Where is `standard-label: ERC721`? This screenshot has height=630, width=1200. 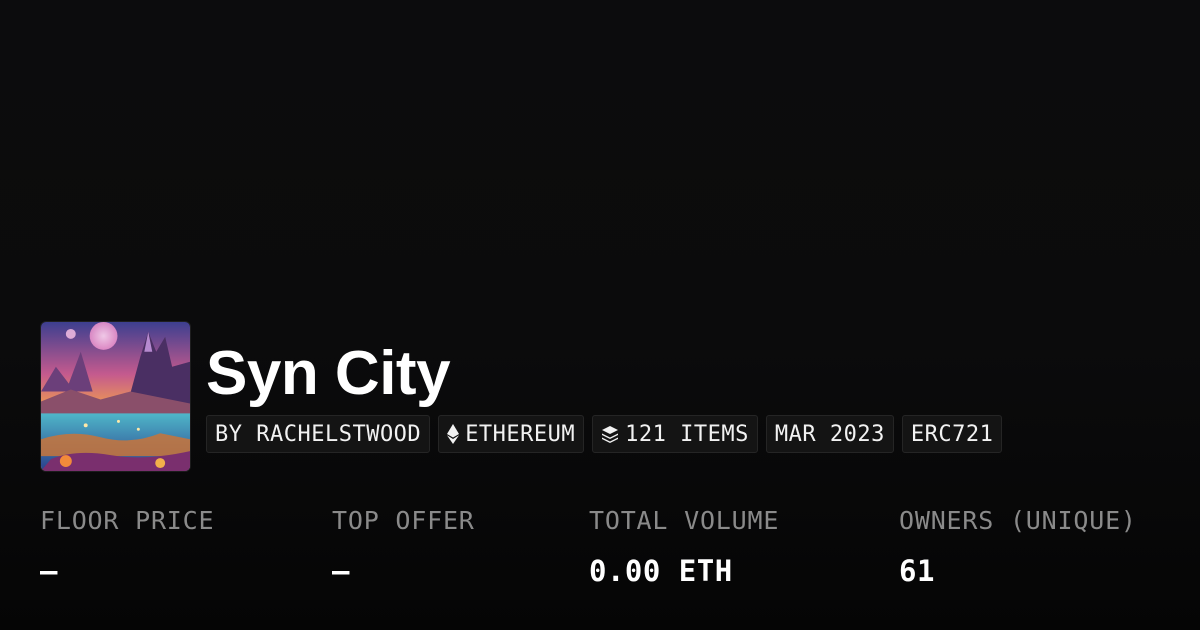
standard-label: ERC721 is located at coordinates (952, 434).